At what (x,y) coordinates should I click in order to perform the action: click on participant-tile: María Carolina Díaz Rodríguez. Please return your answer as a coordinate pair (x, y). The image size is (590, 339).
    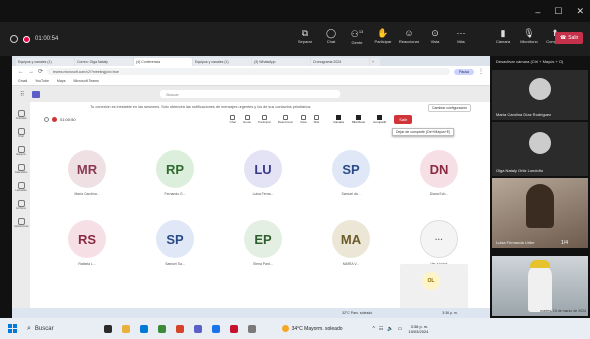
    Looking at the image, I should click on (540, 95).